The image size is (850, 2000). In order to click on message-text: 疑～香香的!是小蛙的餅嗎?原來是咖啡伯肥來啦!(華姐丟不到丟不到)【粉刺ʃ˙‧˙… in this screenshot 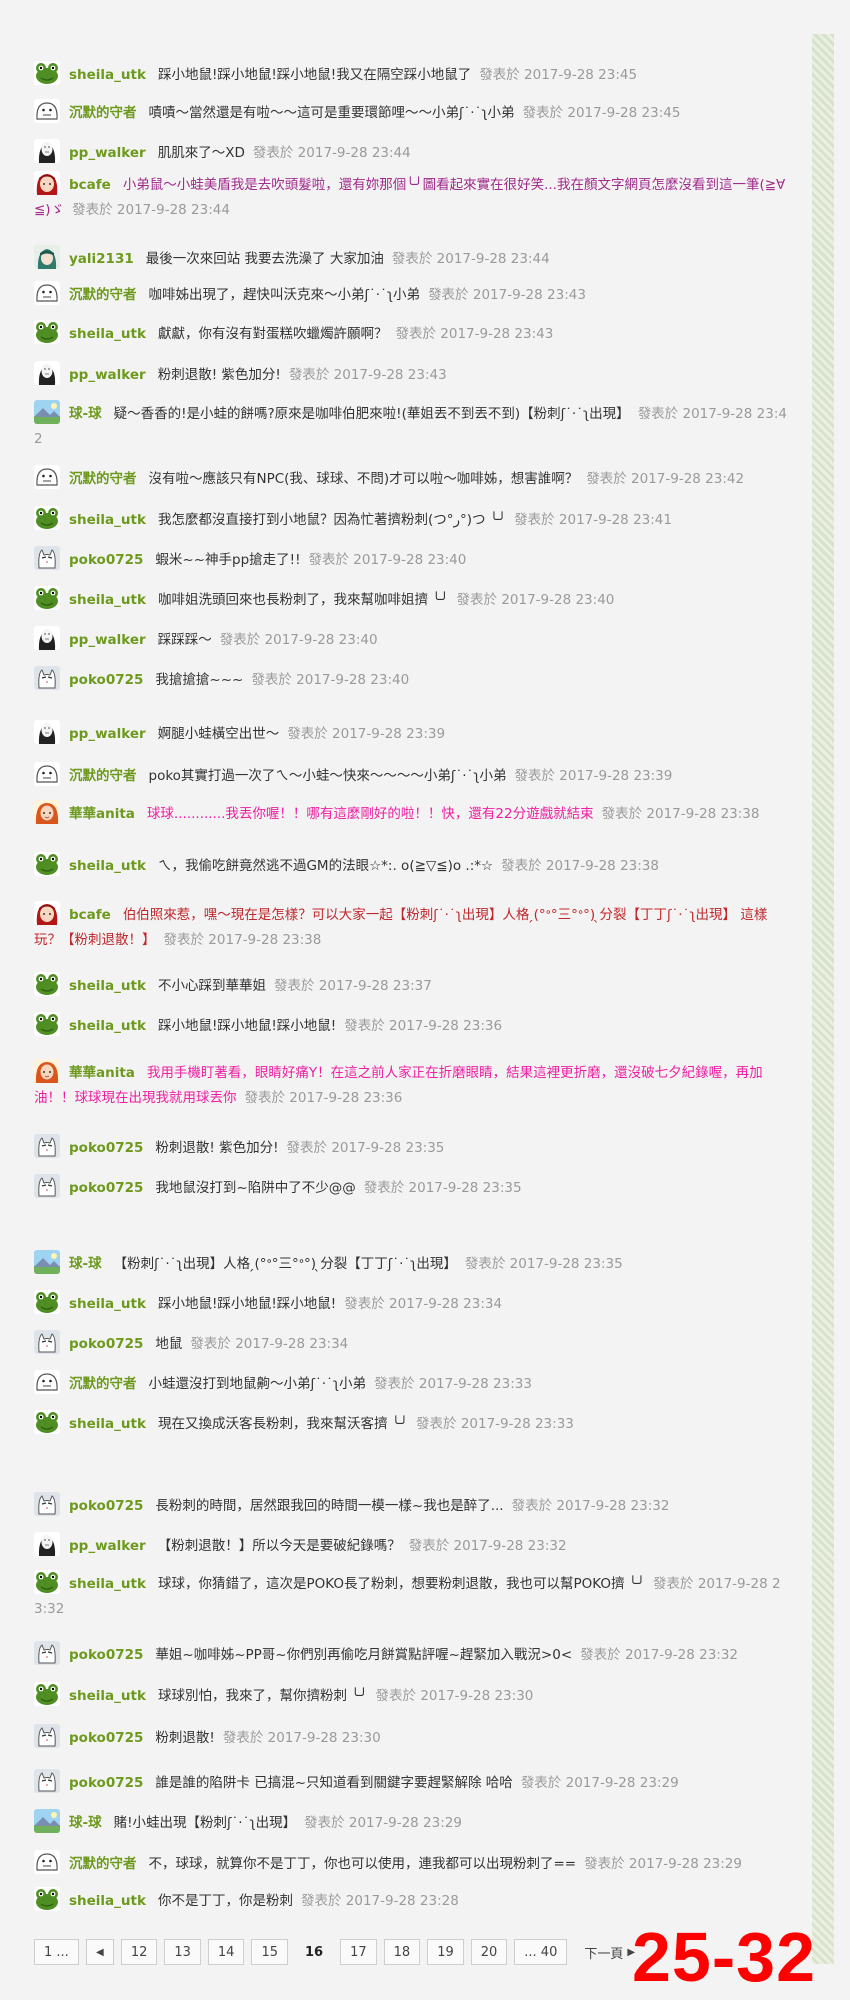, I will do `click(371, 414)`.